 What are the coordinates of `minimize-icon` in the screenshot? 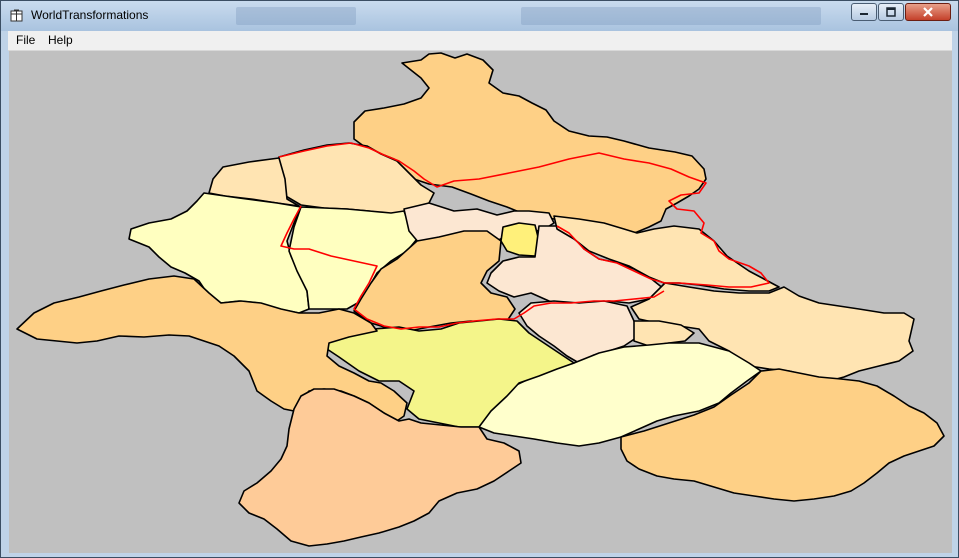 It's located at (864, 14).